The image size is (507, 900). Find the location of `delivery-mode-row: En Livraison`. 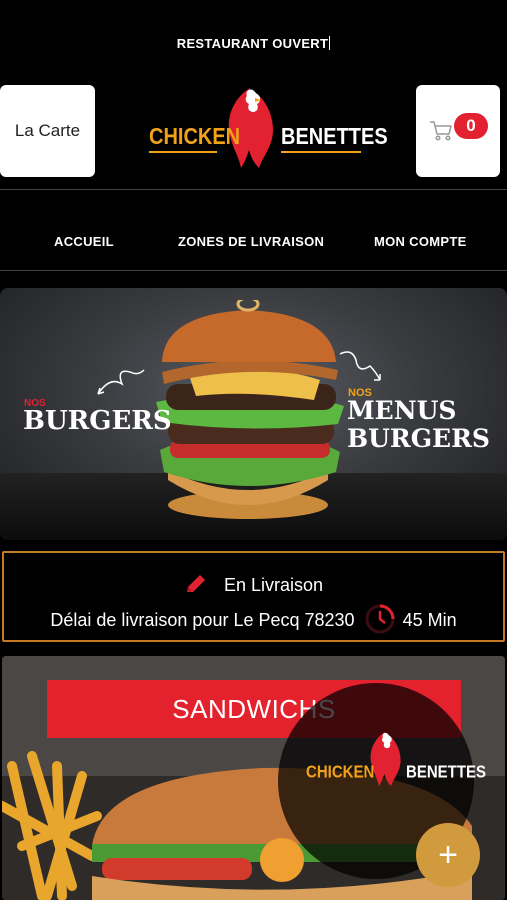

delivery-mode-row: En Livraison is located at coordinates (253, 584).